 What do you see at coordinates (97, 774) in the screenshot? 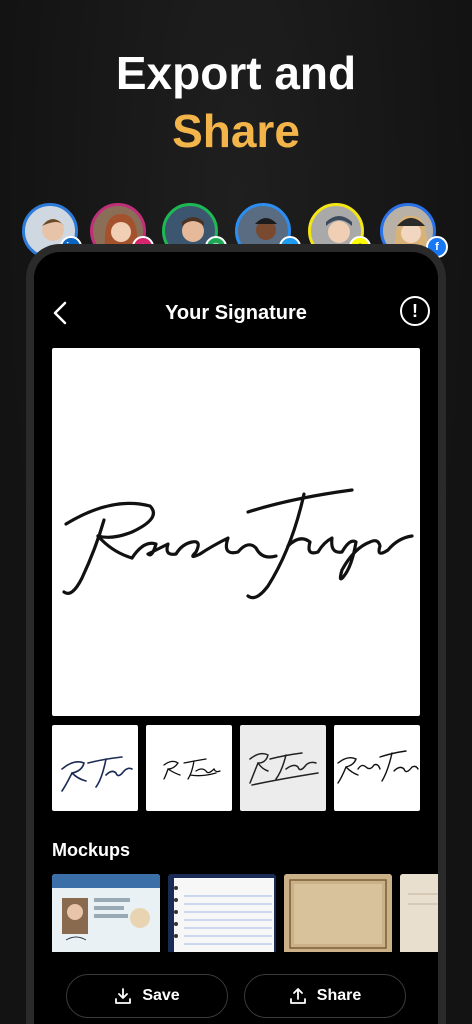
I see `variant-1-drawing` at bounding box center [97, 774].